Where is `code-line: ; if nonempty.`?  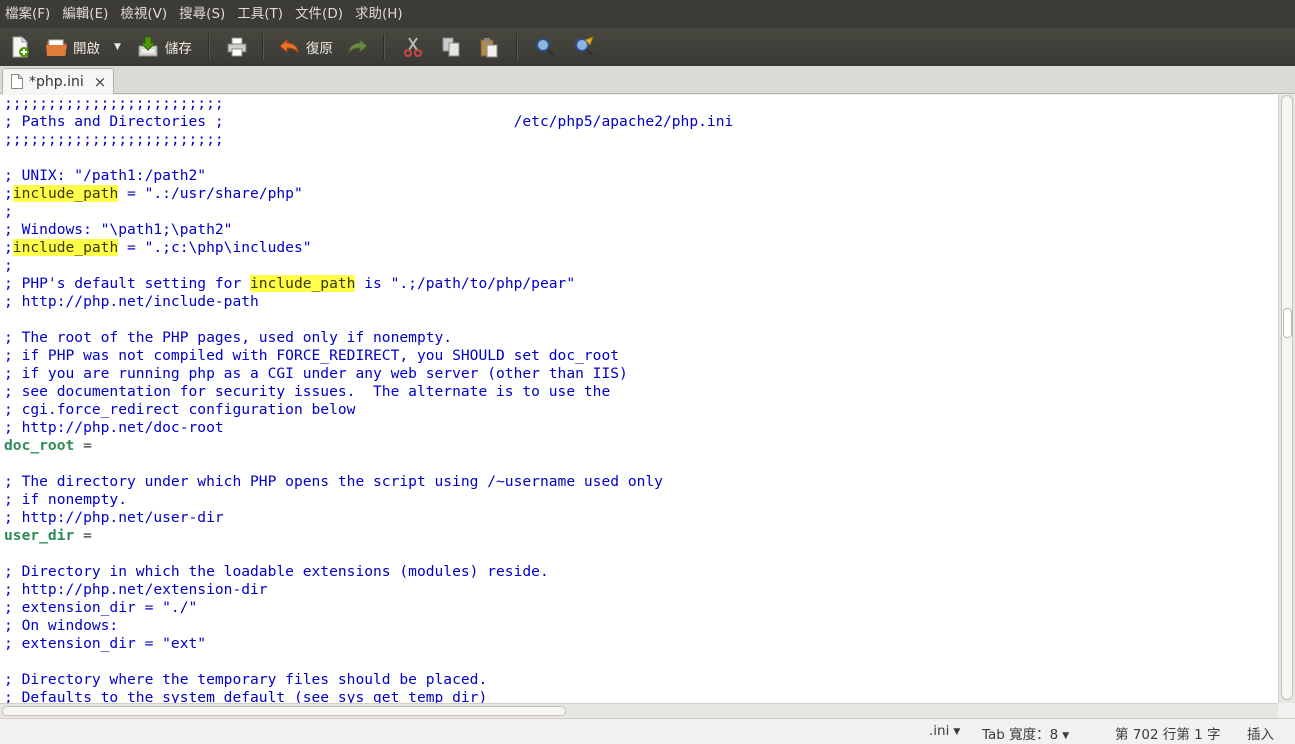 code-line: ; if nonempty. is located at coordinates (641, 500).